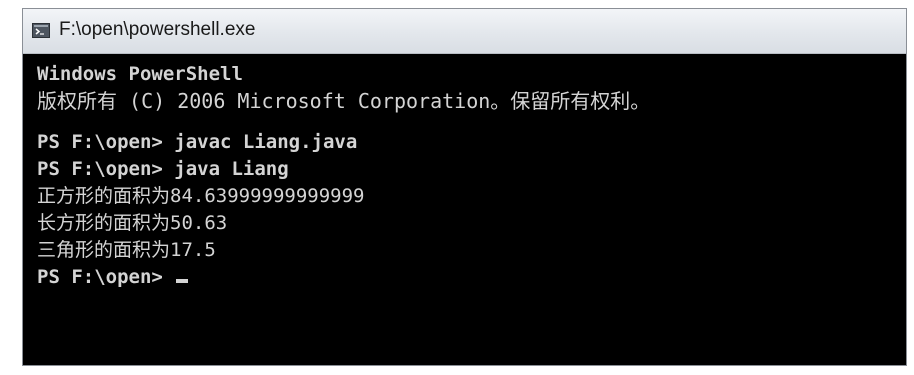  I want to click on prompt-text: PS F:\open>, so click(106, 277).